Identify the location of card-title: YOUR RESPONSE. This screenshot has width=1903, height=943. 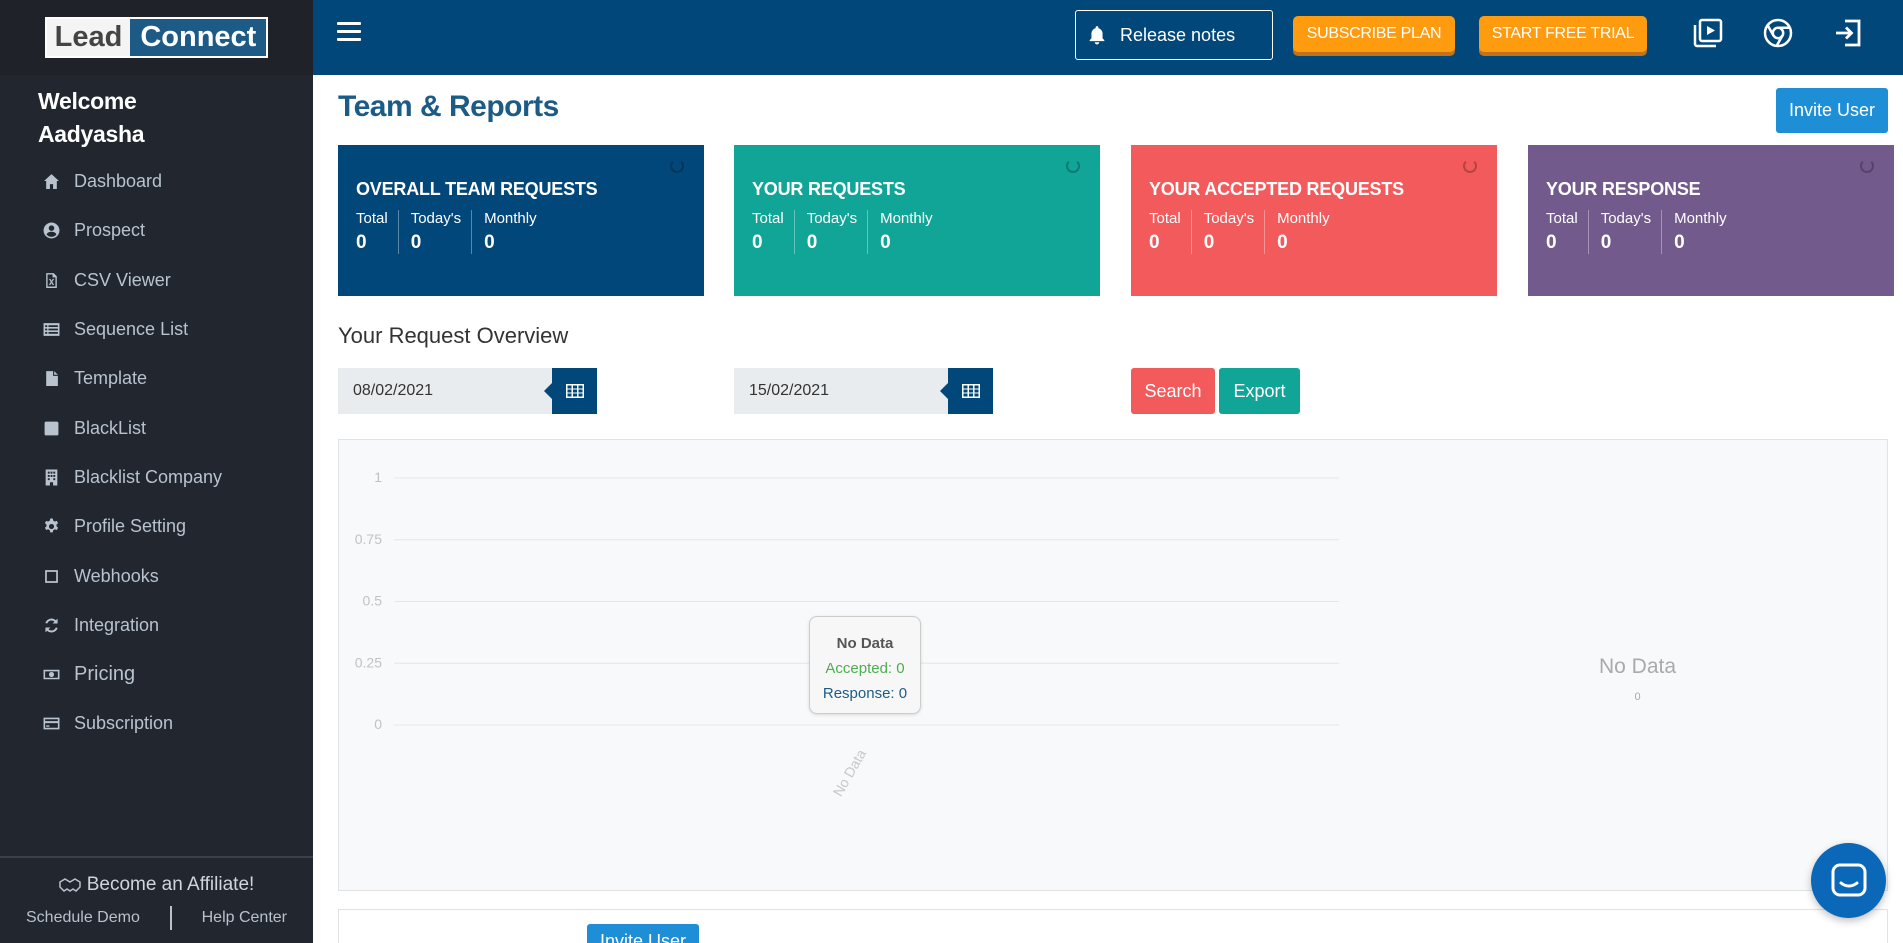
(1623, 189).